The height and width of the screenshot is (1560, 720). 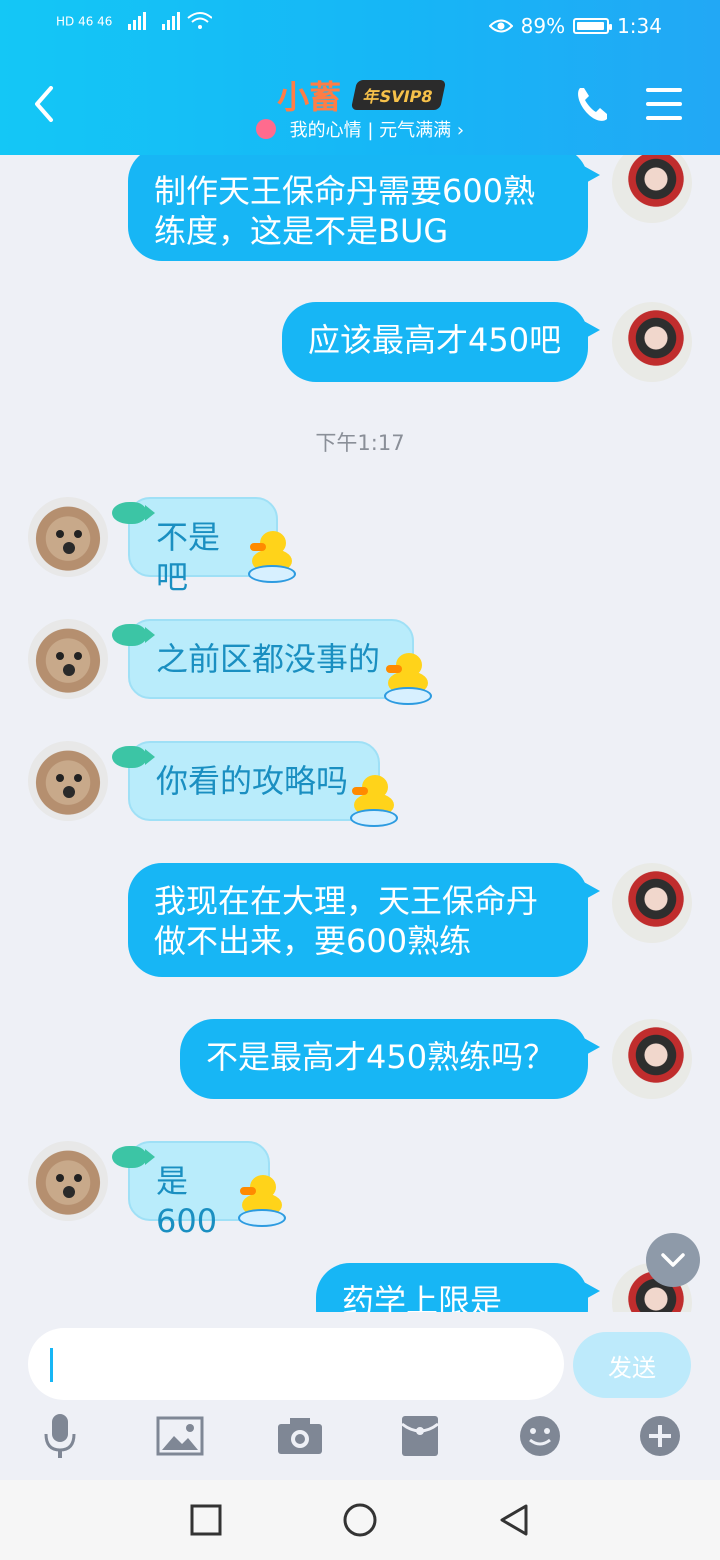 What do you see at coordinates (360, 443) in the screenshot?
I see `timestamp: 下午1:17` at bounding box center [360, 443].